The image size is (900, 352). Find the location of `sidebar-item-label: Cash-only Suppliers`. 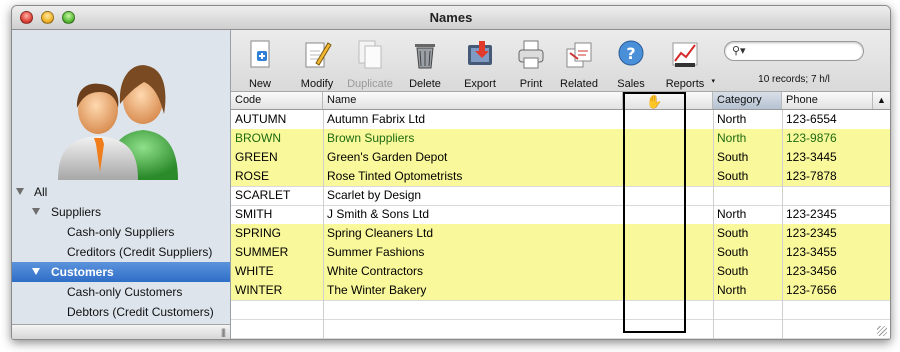

sidebar-item-label: Cash-only Suppliers is located at coordinates (121, 232).